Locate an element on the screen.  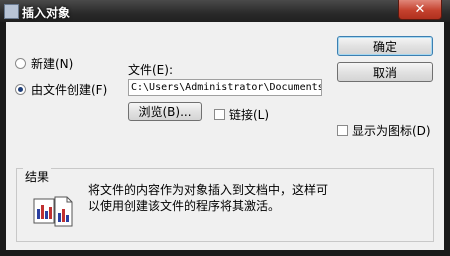
file-path-input: C:\Users\Administrator\Documents is located at coordinates (225, 87).